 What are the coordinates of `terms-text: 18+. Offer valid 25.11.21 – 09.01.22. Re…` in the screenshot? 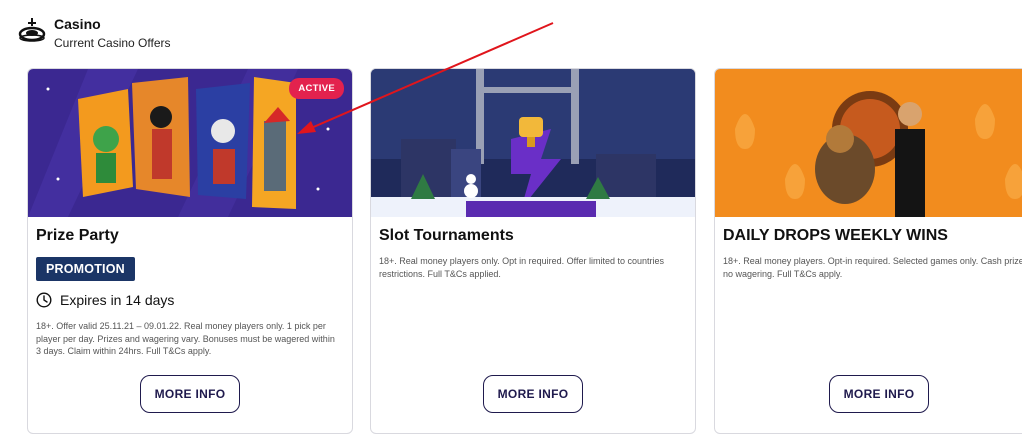 It's located at (185, 338).